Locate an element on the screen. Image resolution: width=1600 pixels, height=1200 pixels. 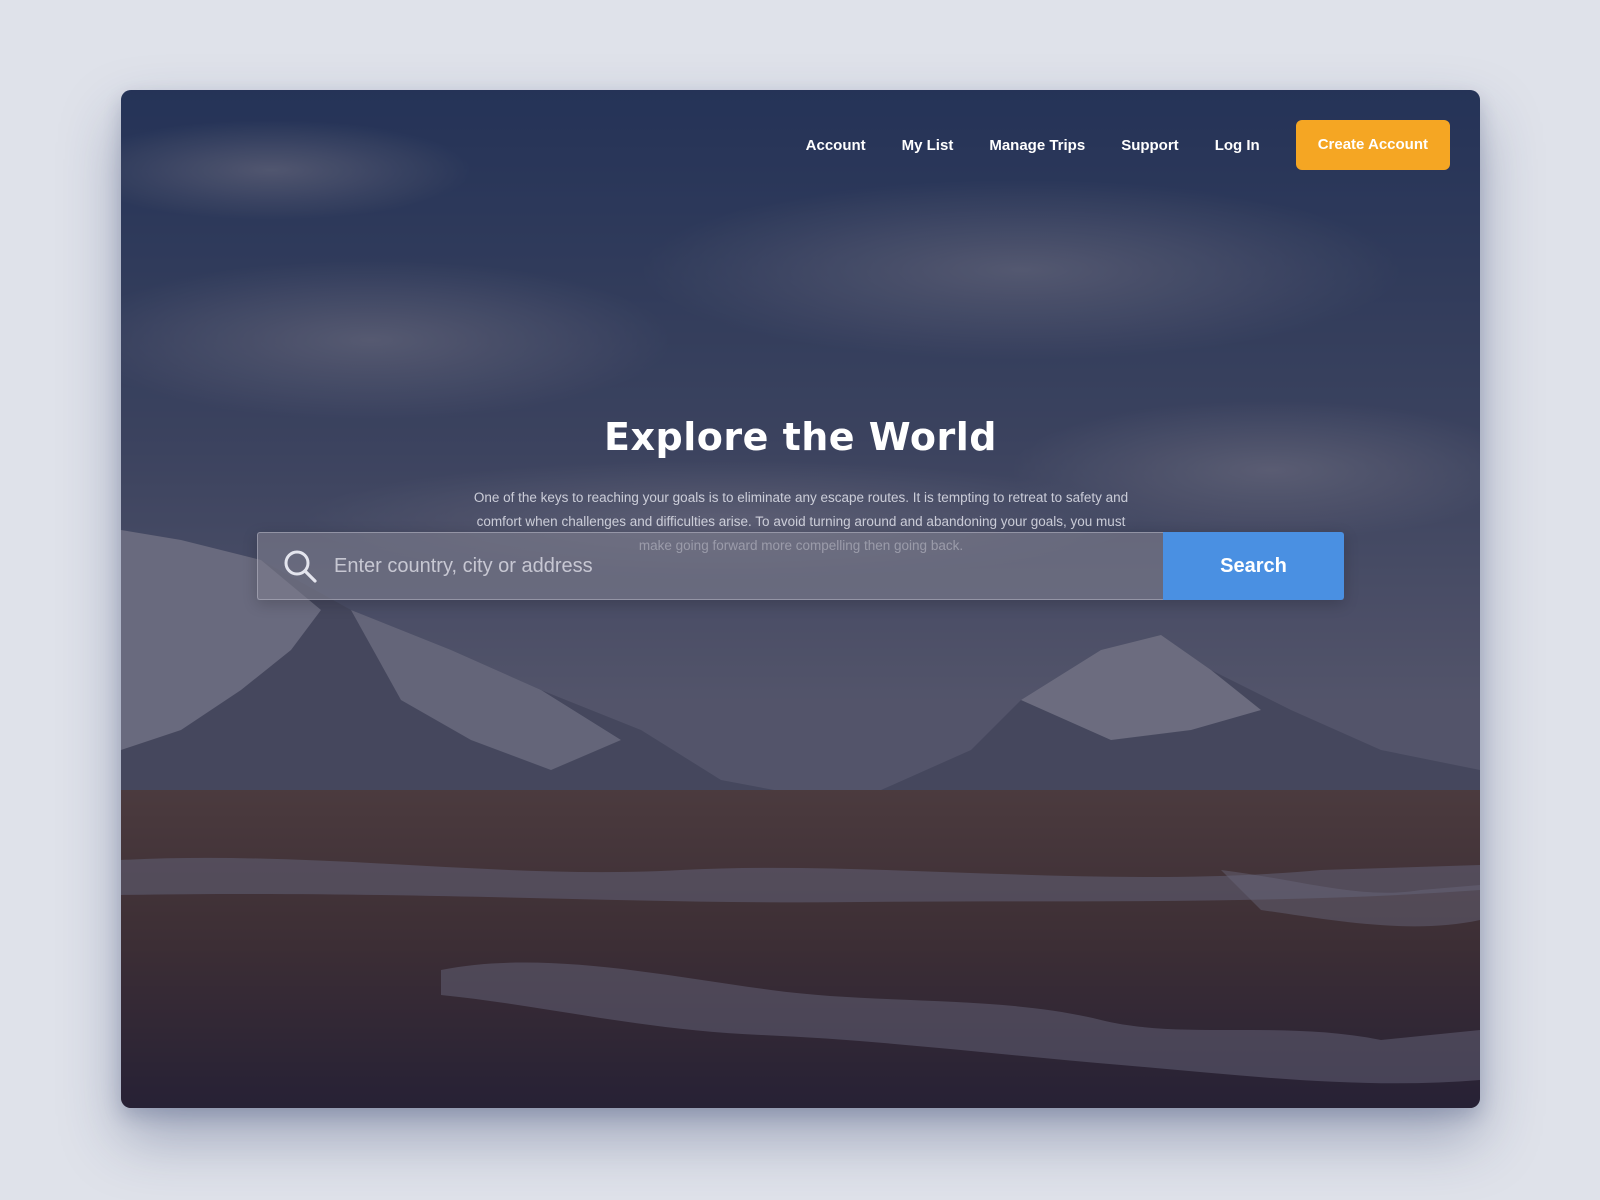
nav-link-manage-trips: Manage Trips is located at coordinates (1037, 145).